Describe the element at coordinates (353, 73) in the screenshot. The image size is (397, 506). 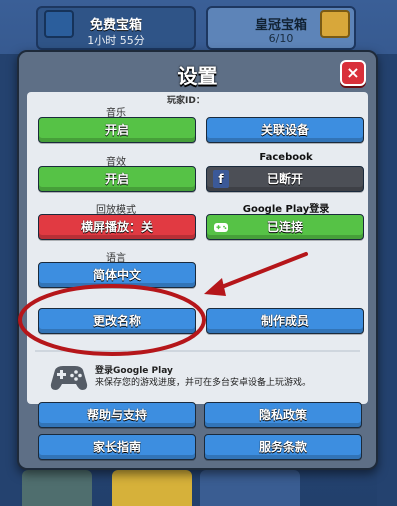
I see `close-button: ×` at that location.